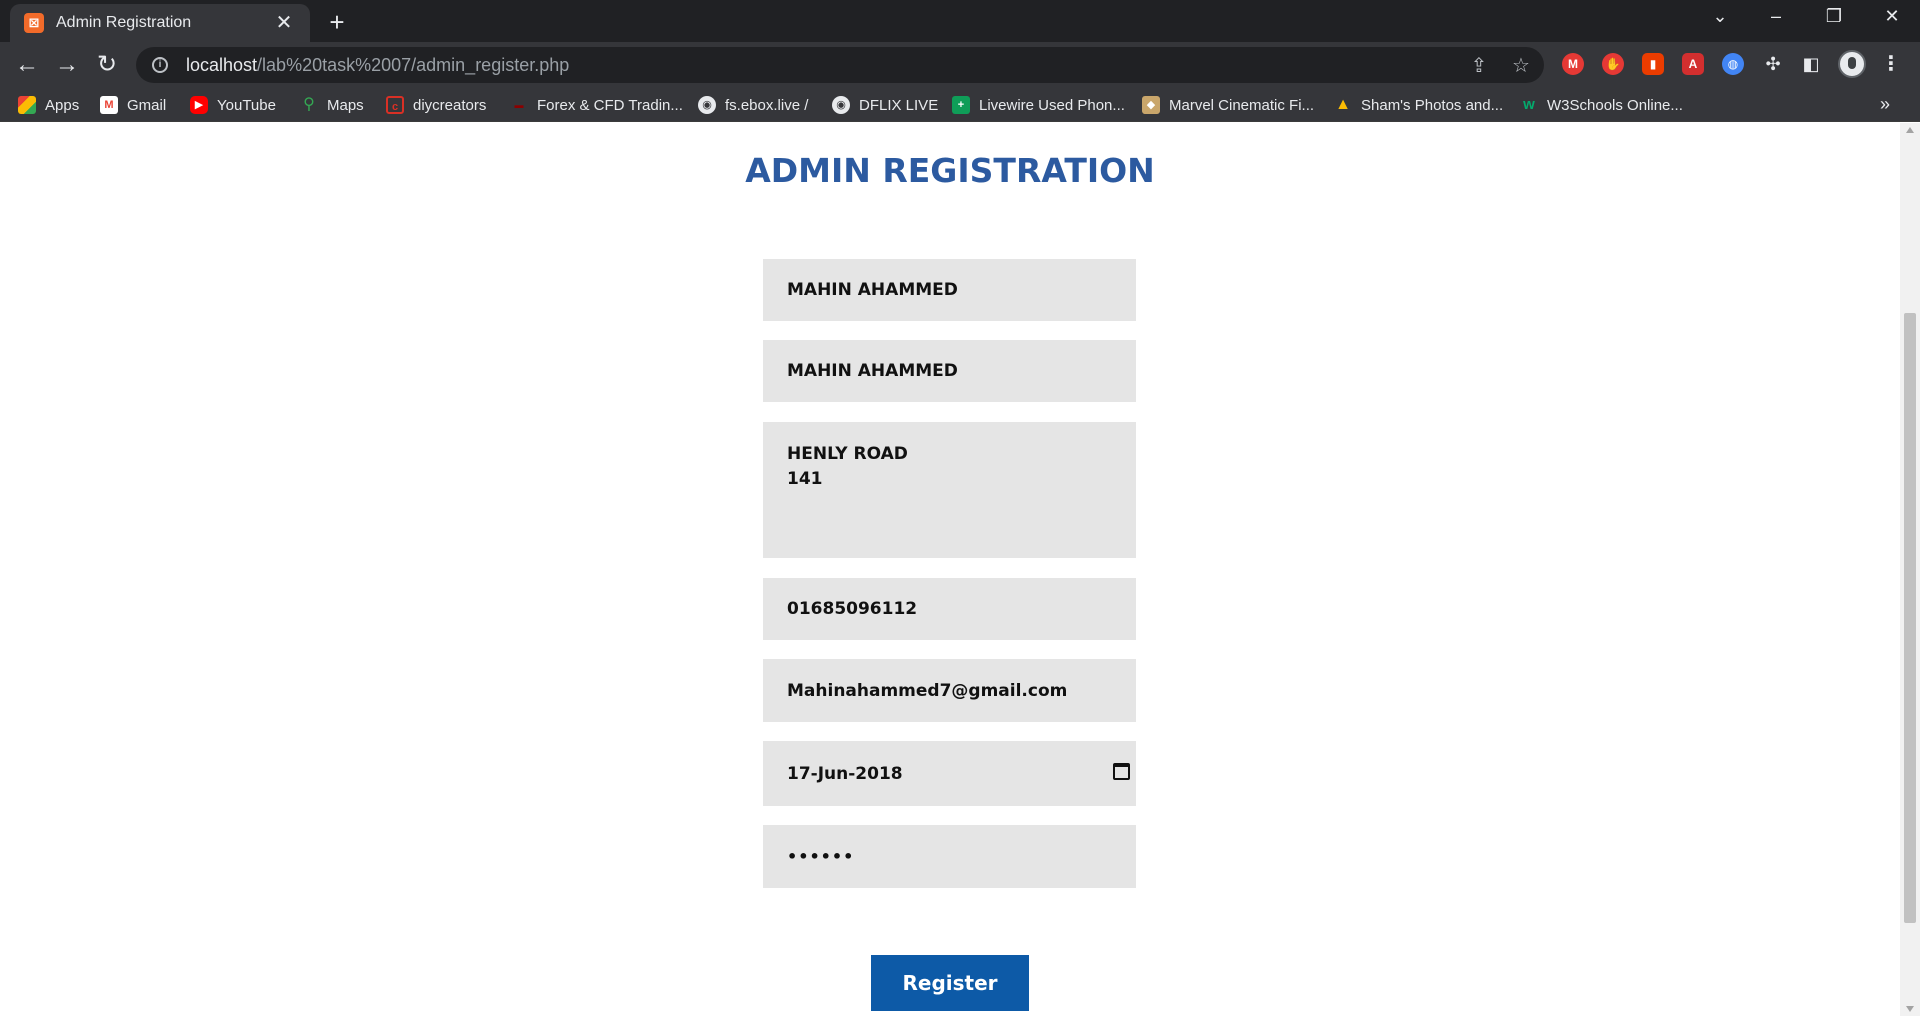  I want to click on xampp-favicon-icon: ⊠, so click(34, 23).